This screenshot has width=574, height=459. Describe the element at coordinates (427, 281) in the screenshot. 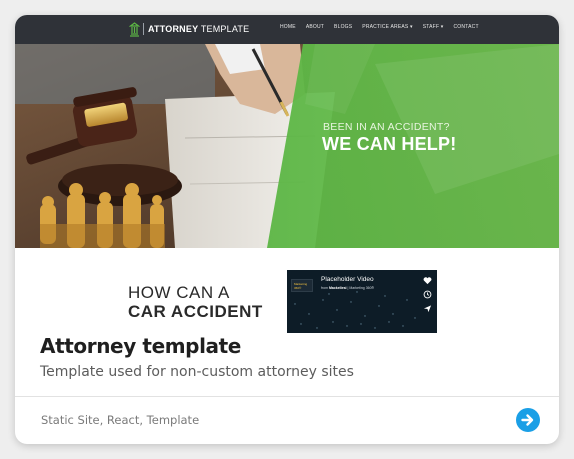

I see `heart-icon` at that location.